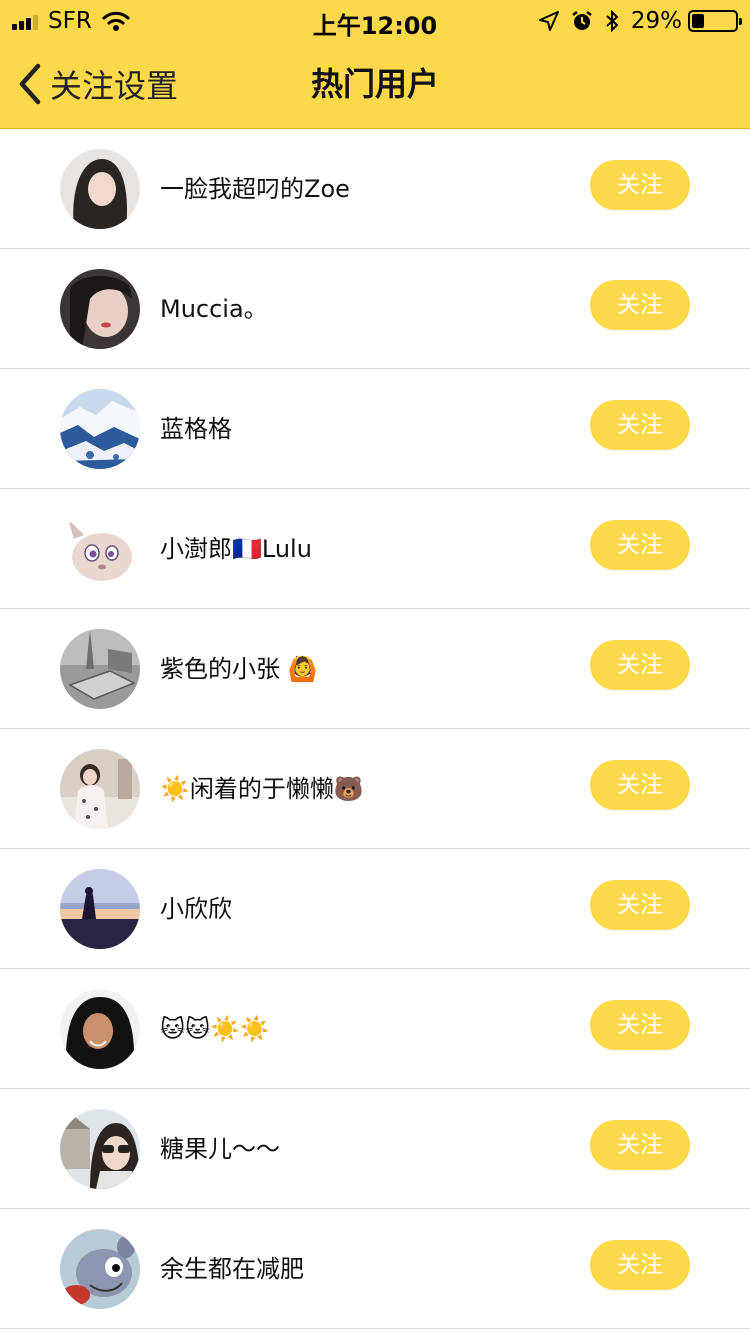 This screenshot has width=750, height=1334. Describe the element at coordinates (232, 1269) in the screenshot. I see `user-name: 余生都在减肥` at that location.